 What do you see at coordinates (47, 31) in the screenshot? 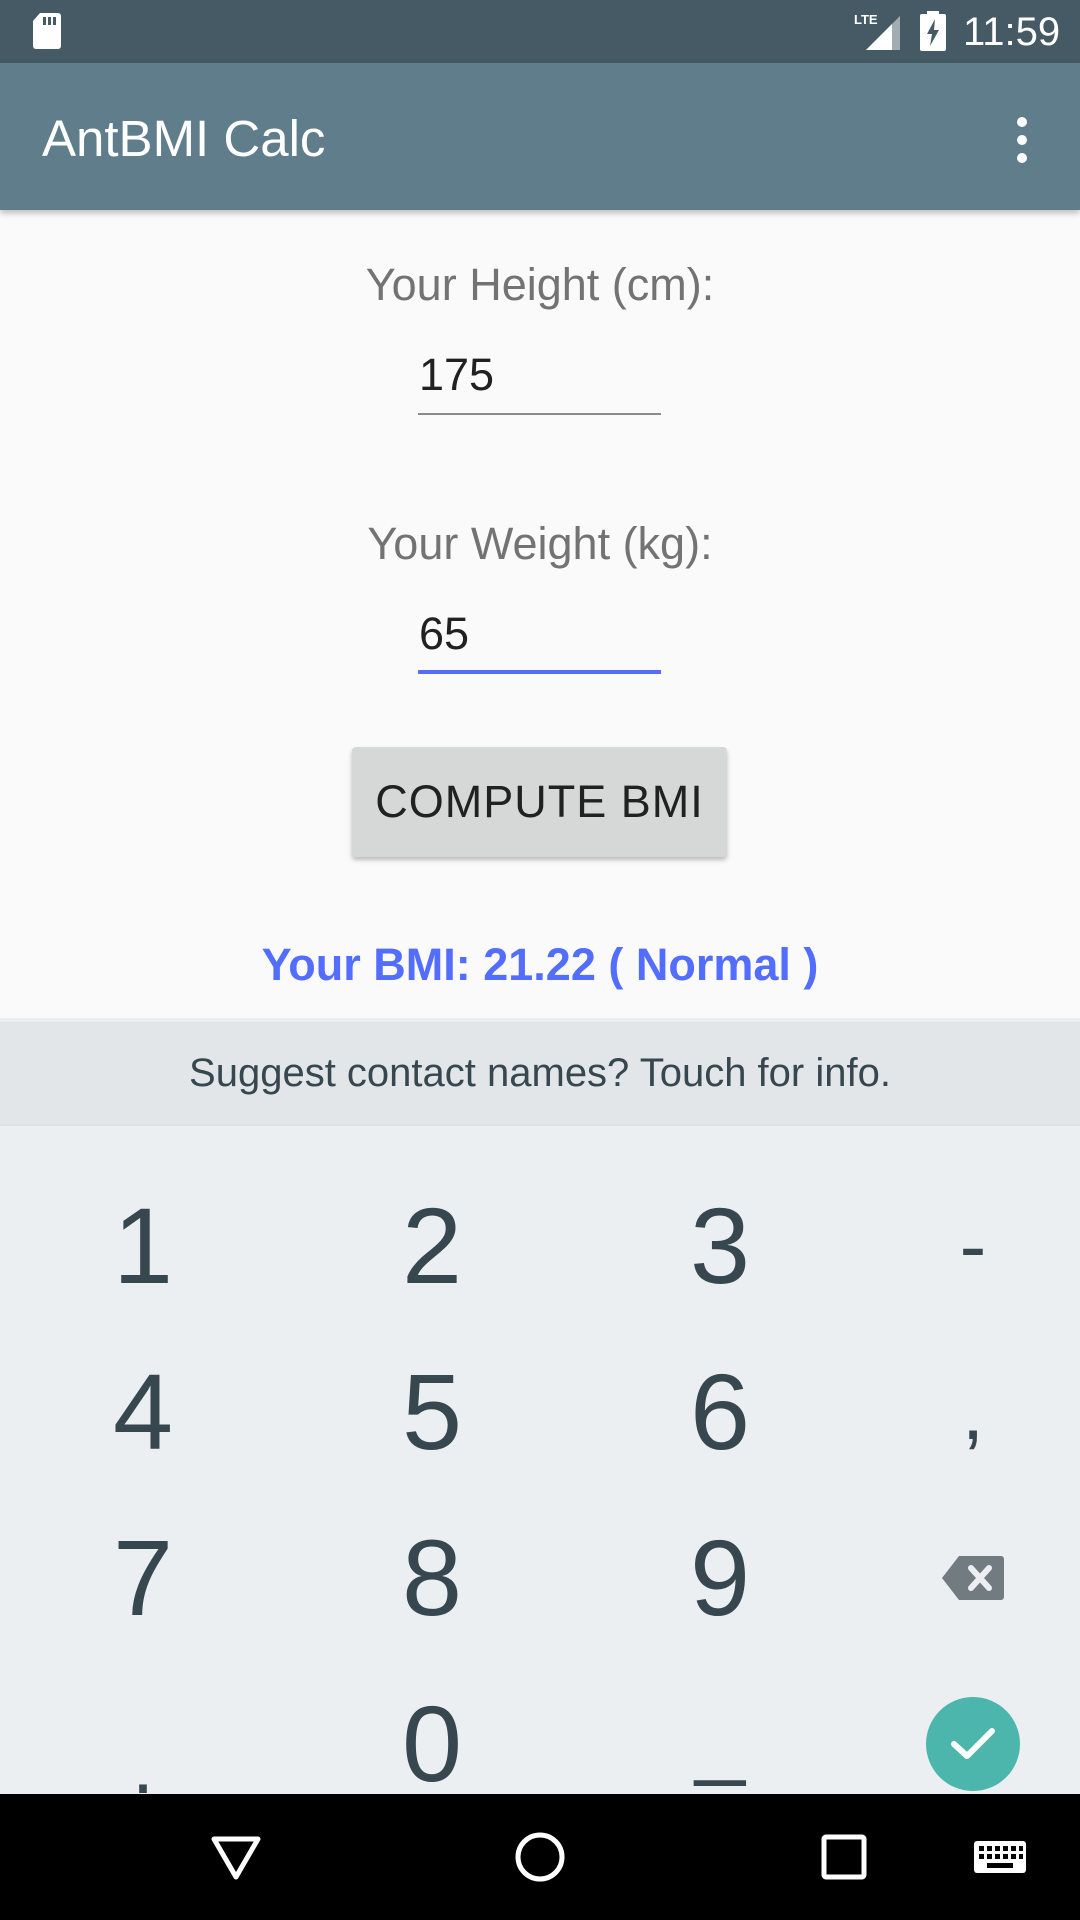
I see `sd-card-icon` at bounding box center [47, 31].